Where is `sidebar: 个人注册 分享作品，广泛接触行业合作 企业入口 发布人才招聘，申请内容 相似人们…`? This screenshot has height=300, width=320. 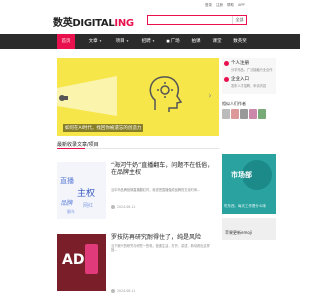 sidebar: 个人注册 分享作品，广泛接触行业合作 企业入口 发布人才招聘，申请内容 相似人们… is located at coordinates (249, 88).